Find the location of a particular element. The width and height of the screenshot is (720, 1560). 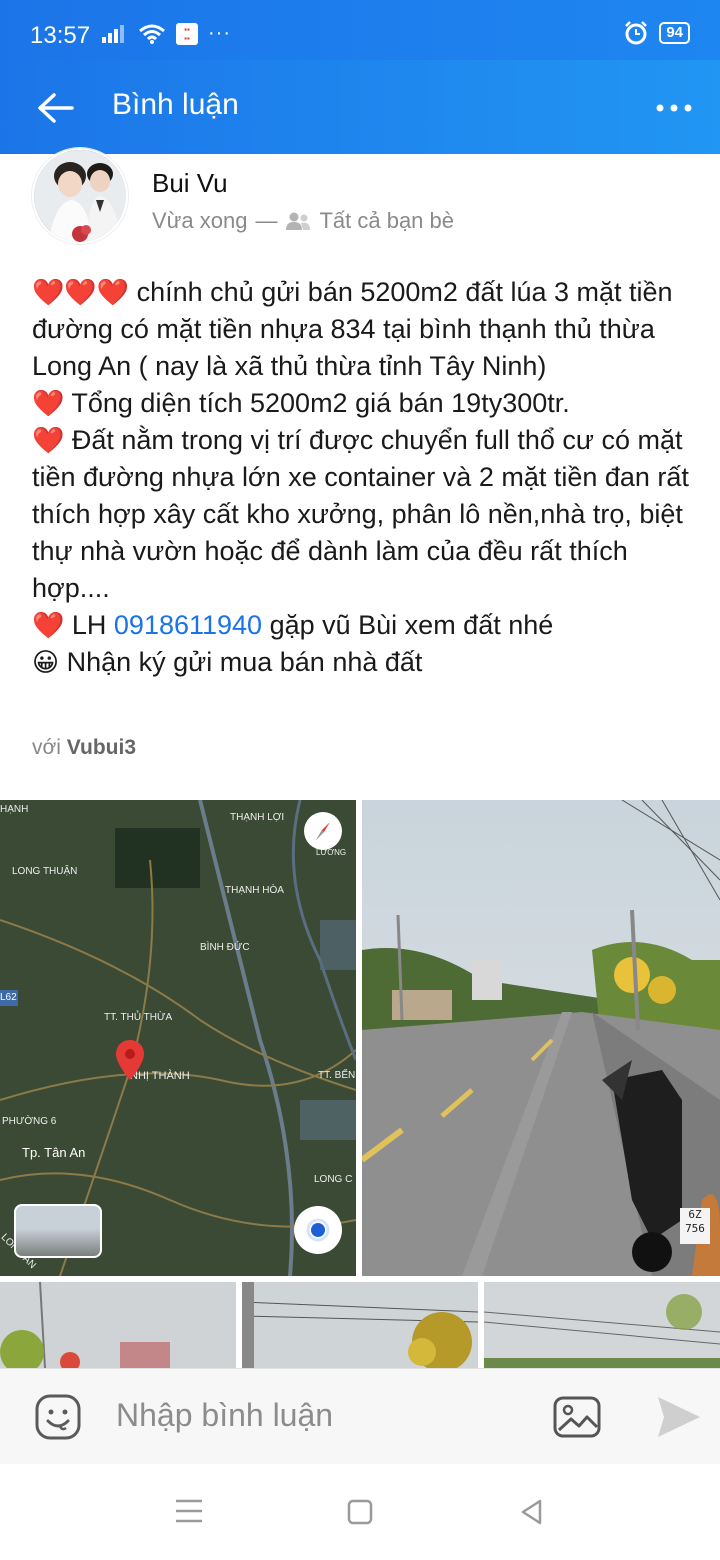

my-location-button is located at coordinates (318, 1230).